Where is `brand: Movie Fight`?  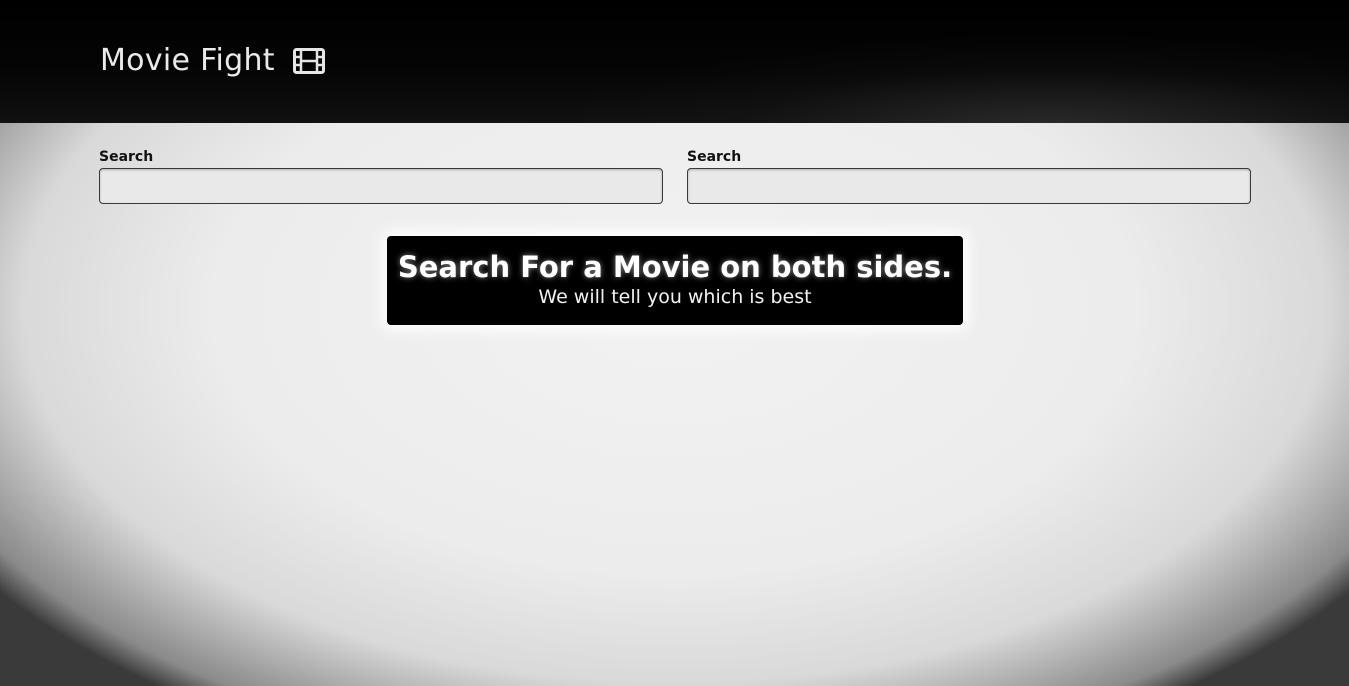
brand: Movie Fight is located at coordinates (212, 61).